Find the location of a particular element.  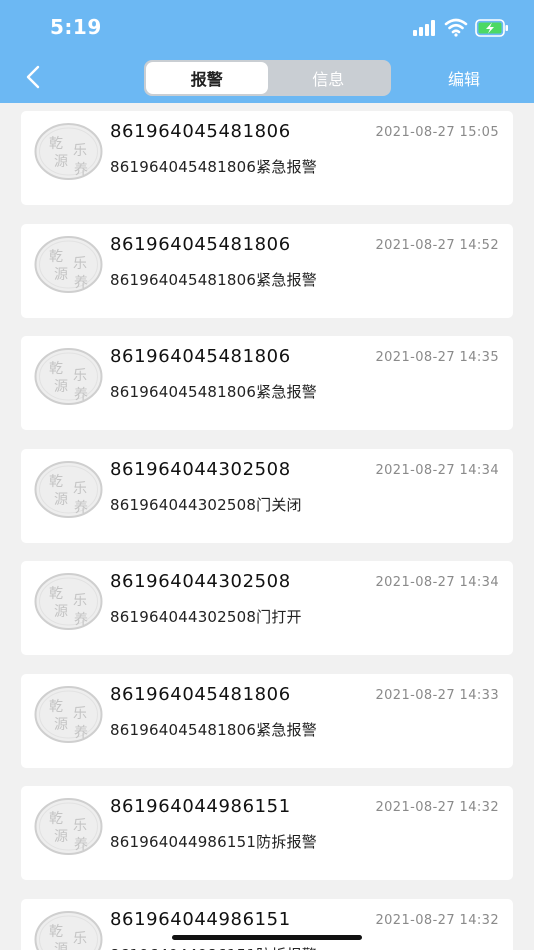

alert-time: 2021-08-27 14:33 is located at coordinates (437, 695).